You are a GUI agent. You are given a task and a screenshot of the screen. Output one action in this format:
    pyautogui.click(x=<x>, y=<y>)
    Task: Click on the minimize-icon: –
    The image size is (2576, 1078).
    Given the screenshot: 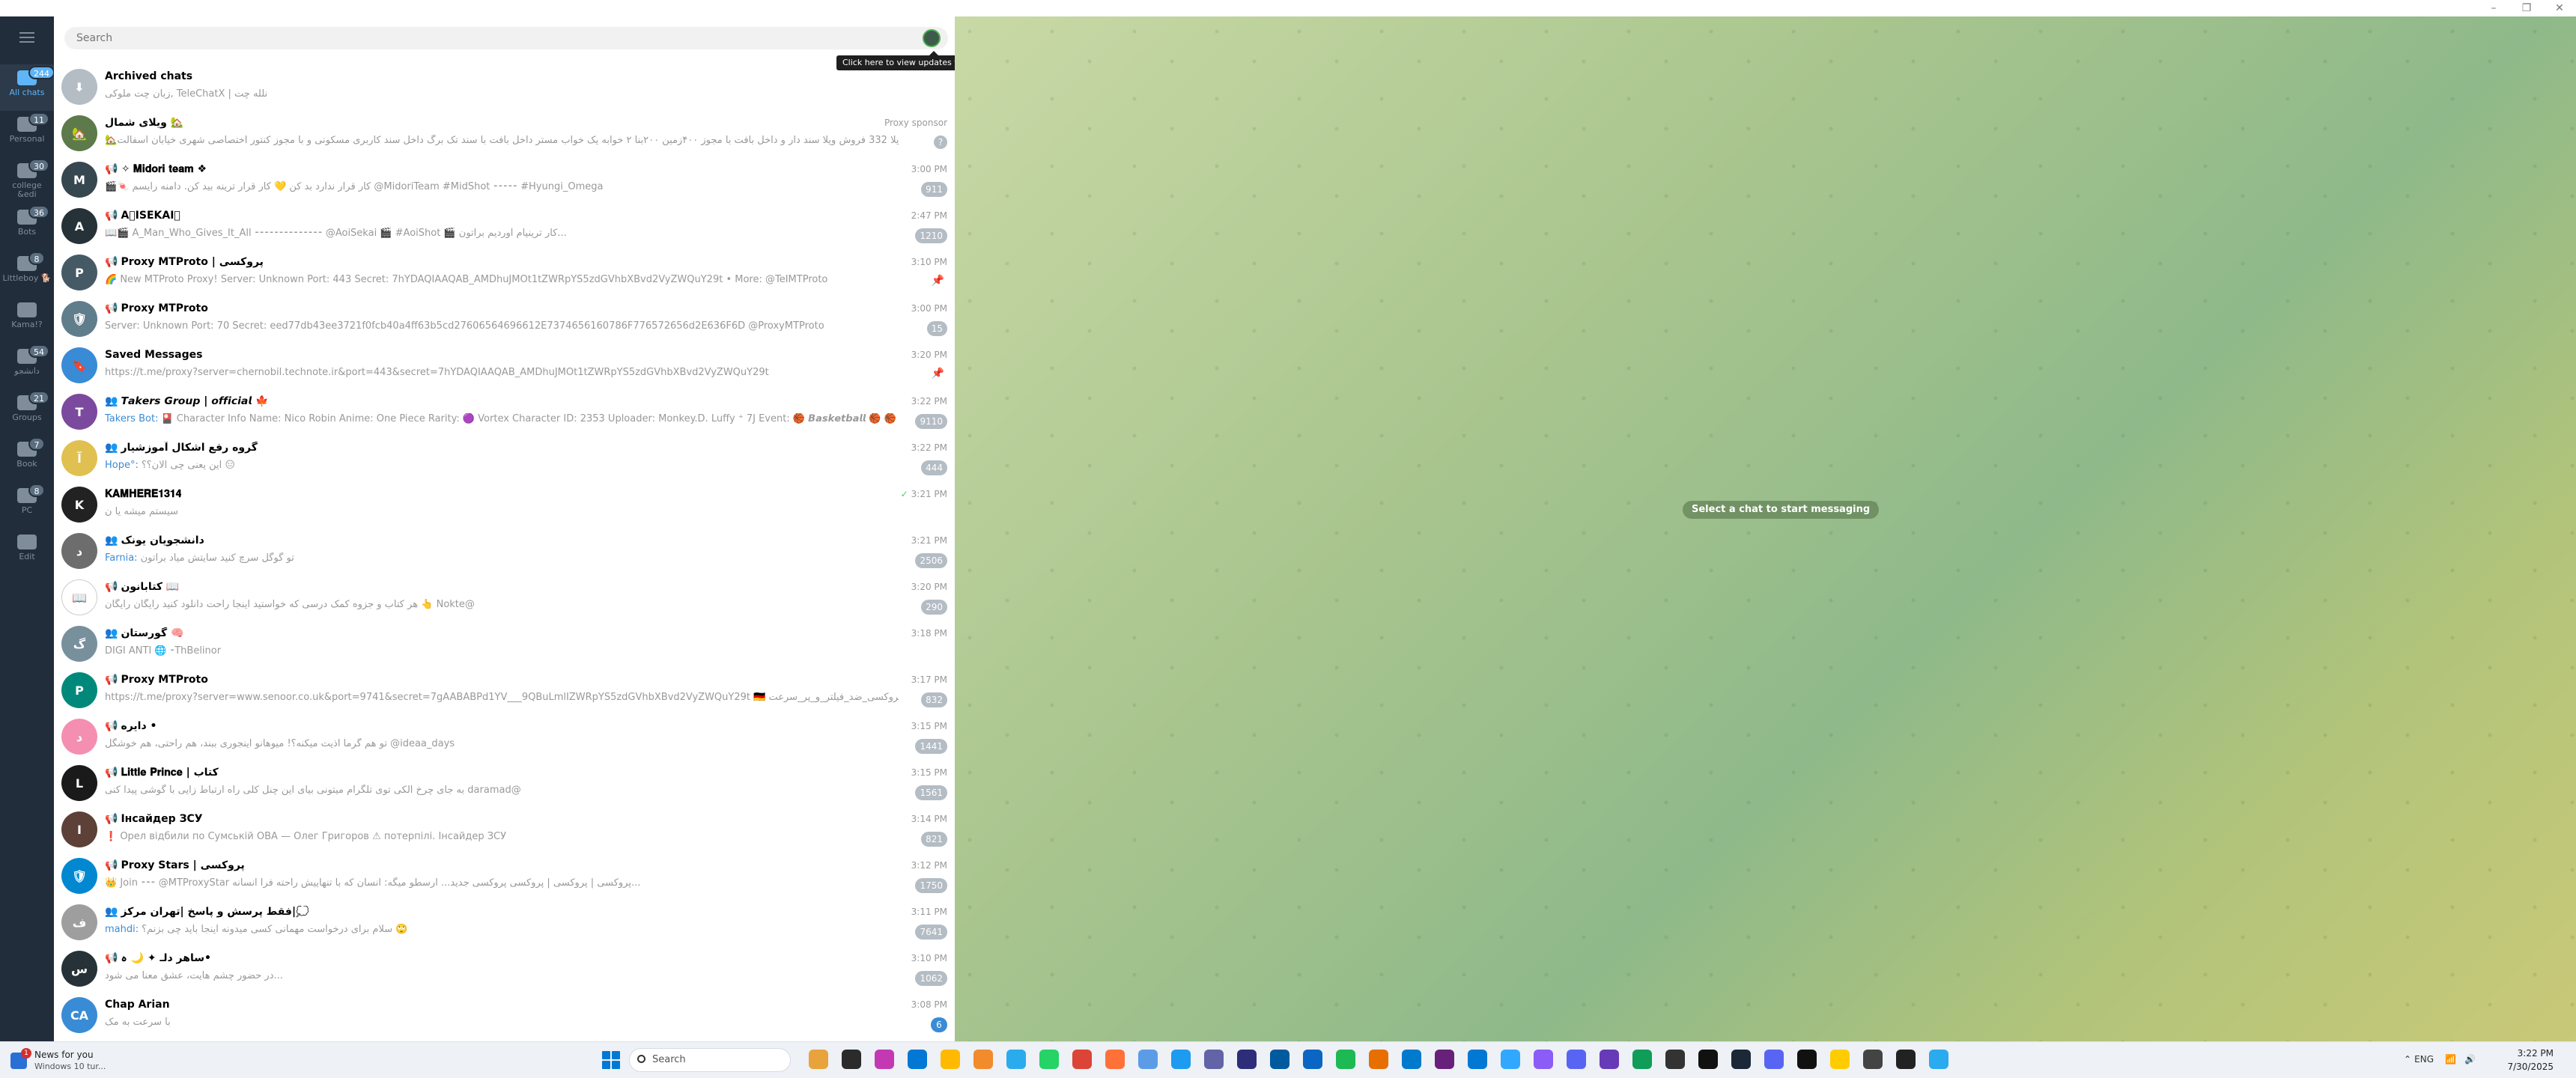 What is the action you would take?
    pyautogui.click(x=2493, y=8)
    